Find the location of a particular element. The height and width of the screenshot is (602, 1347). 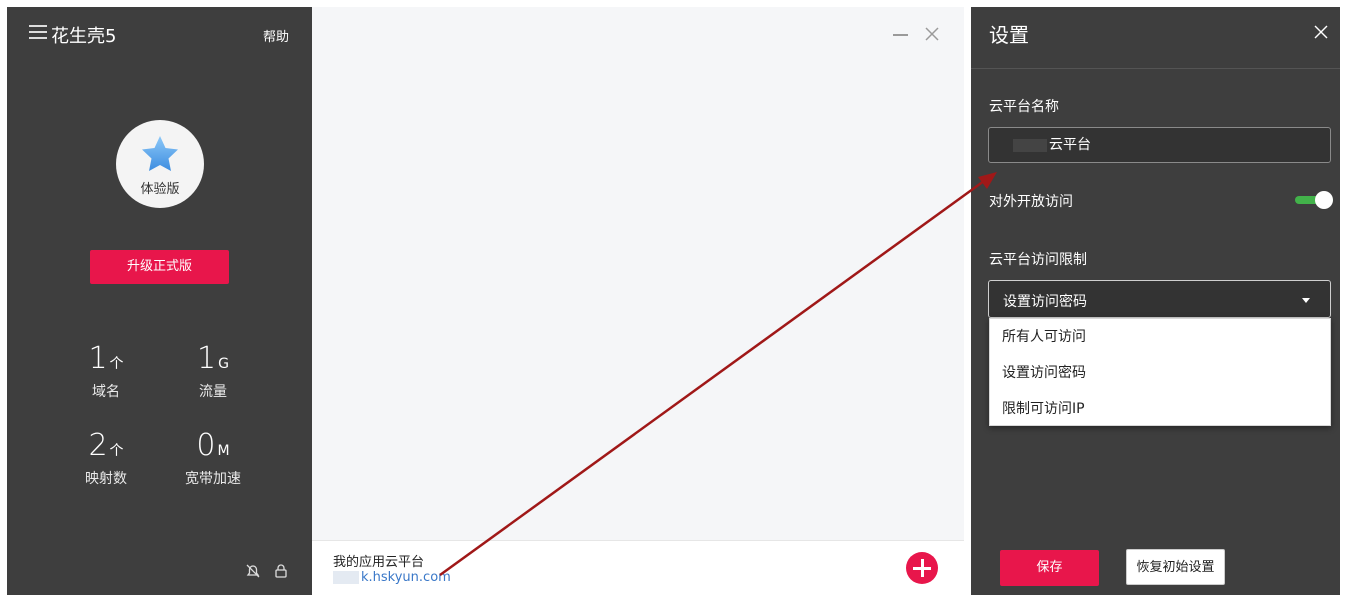

public-access-toggle is located at coordinates (1314, 200).